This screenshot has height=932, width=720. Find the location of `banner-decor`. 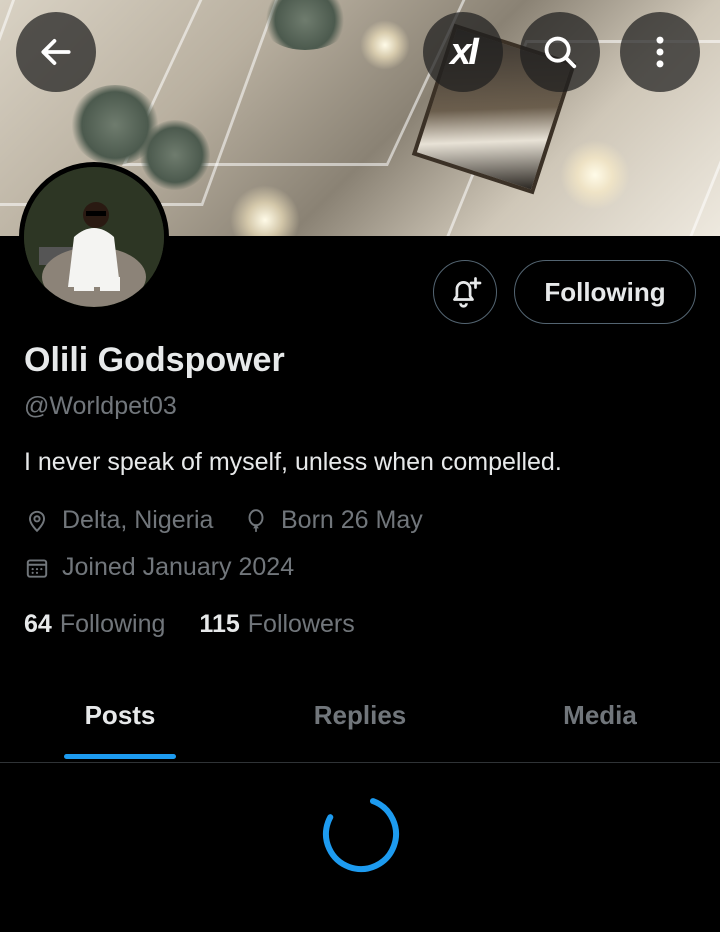

banner-decor is located at coordinates (175, 155).